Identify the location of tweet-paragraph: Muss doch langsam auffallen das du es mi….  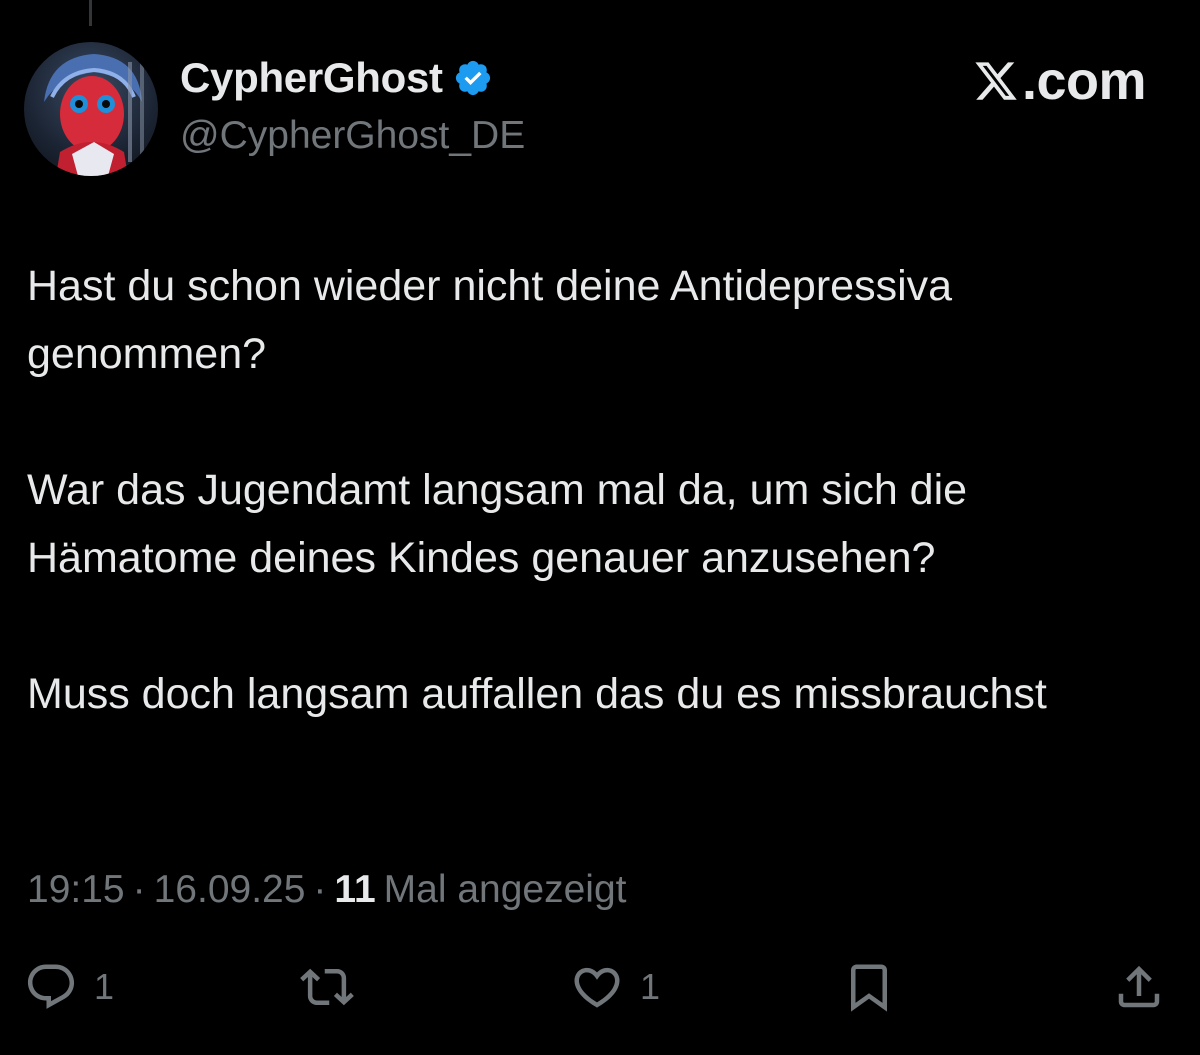
(537, 694).